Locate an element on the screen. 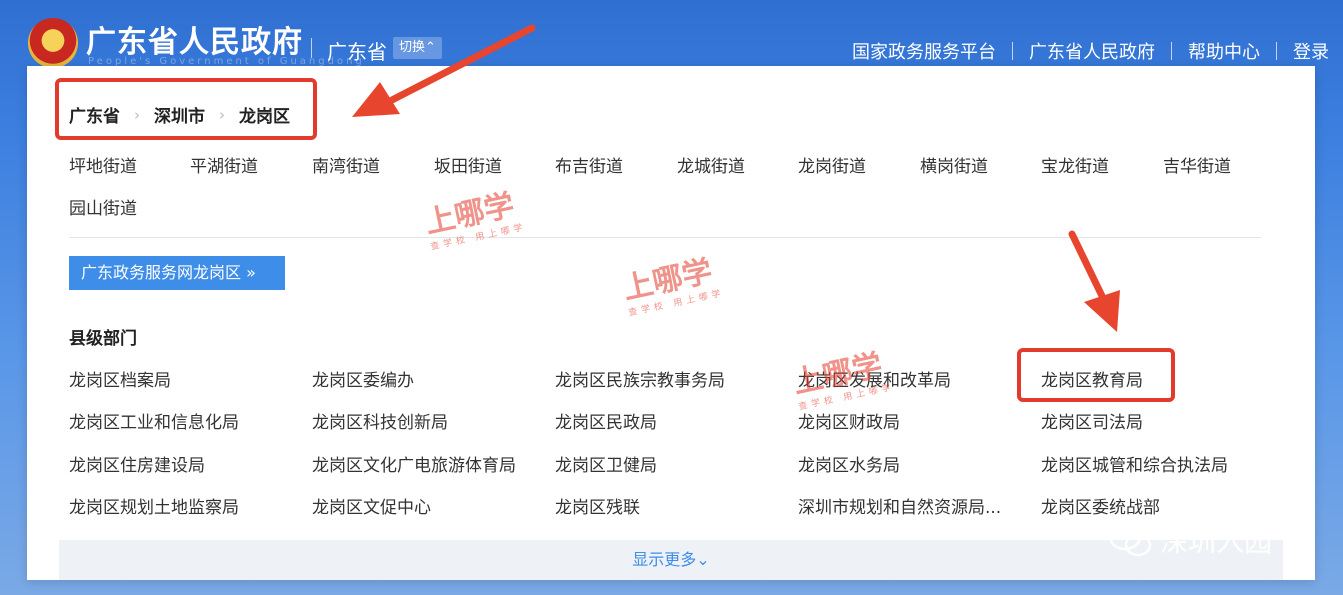 The image size is (1343, 595). breadcrumb-province: 广东省 is located at coordinates (94, 114).